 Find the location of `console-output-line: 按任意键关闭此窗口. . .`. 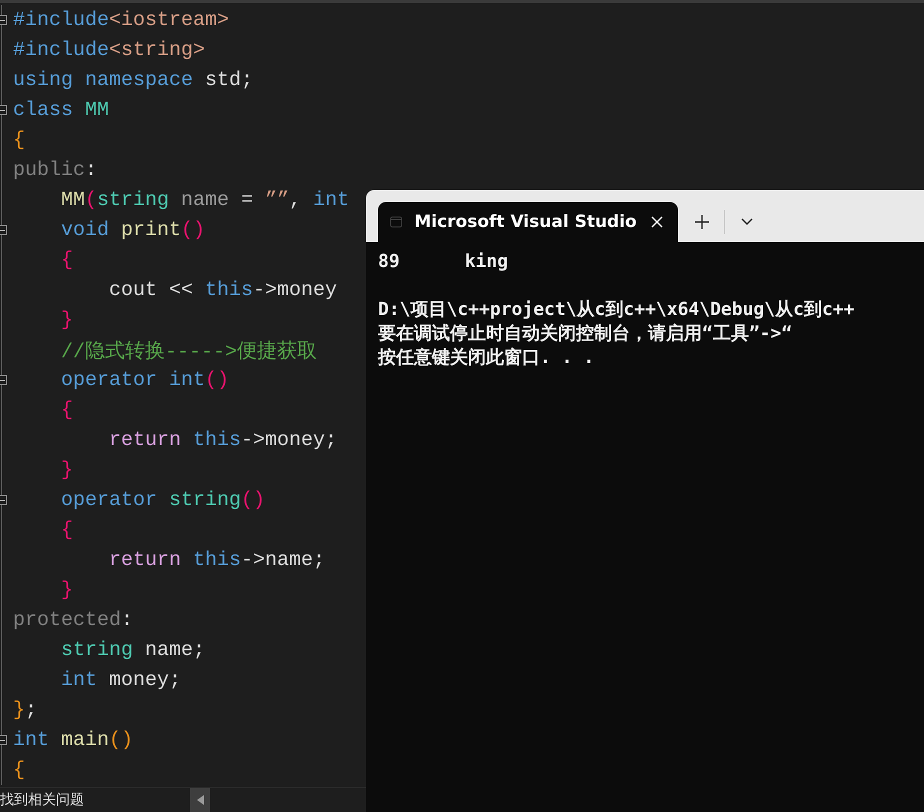

console-output-line: 按任意键关闭此窗口. . . is located at coordinates (487, 358).